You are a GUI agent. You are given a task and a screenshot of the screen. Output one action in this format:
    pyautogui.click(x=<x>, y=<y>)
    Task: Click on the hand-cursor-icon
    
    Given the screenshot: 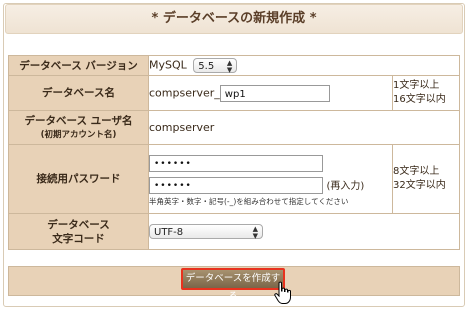 What is the action you would take?
    pyautogui.click(x=282, y=292)
    